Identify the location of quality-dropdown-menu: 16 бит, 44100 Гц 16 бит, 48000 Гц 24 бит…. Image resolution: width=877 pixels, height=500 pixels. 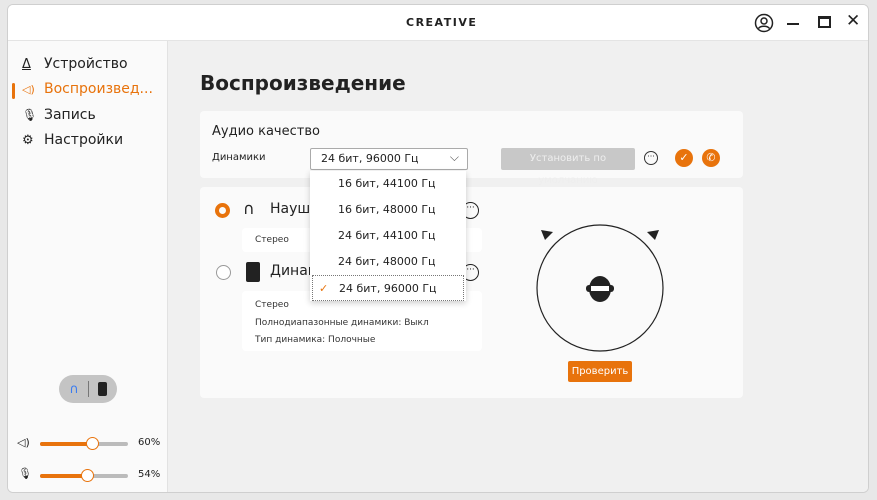
(388, 236).